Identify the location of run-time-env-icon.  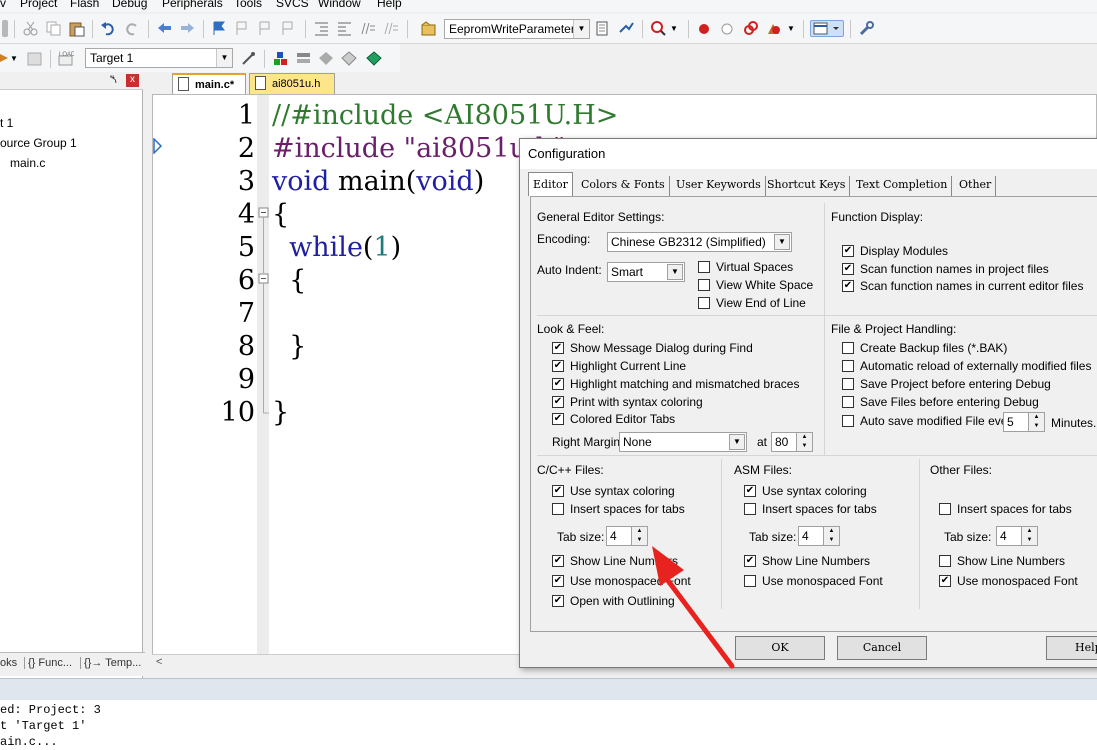
(374, 58).